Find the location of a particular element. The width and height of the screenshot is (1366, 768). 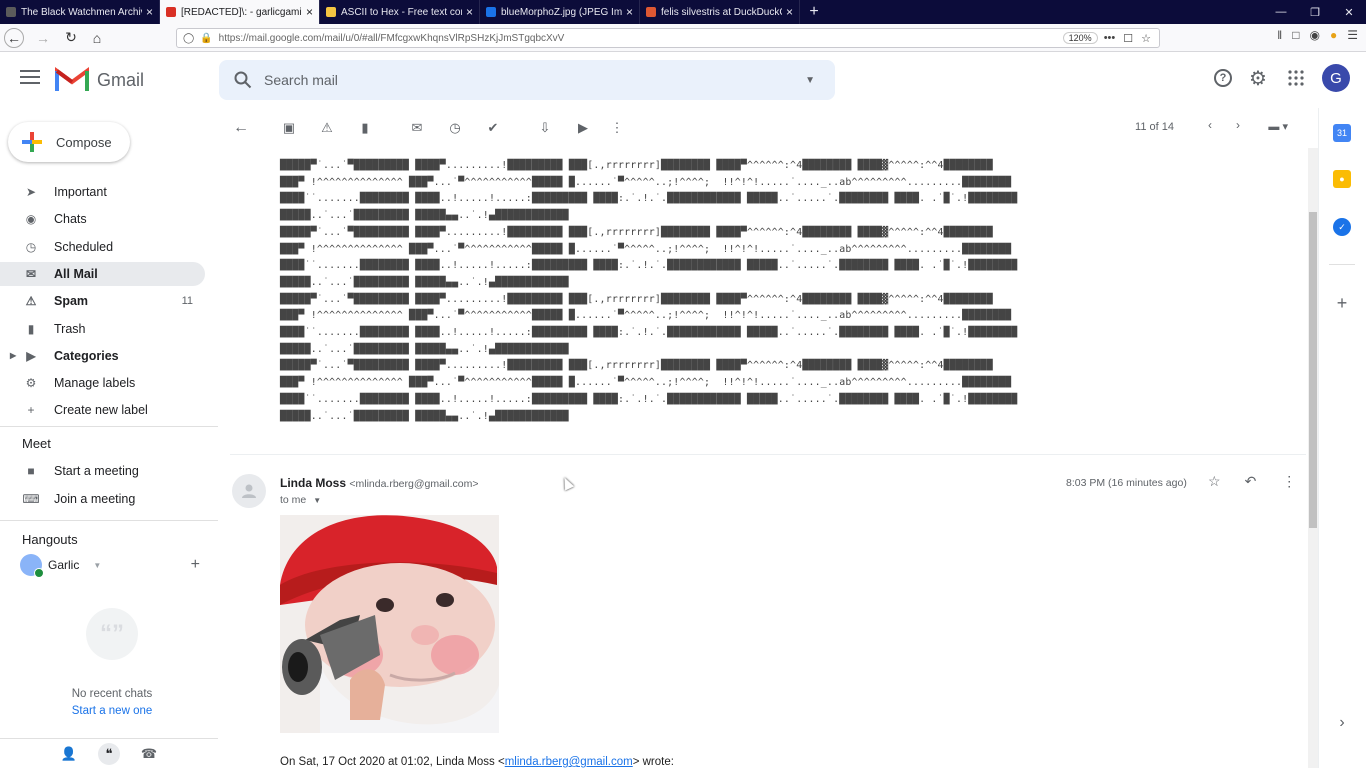

more-actions-icon: ••• is located at coordinates (1110, 38).